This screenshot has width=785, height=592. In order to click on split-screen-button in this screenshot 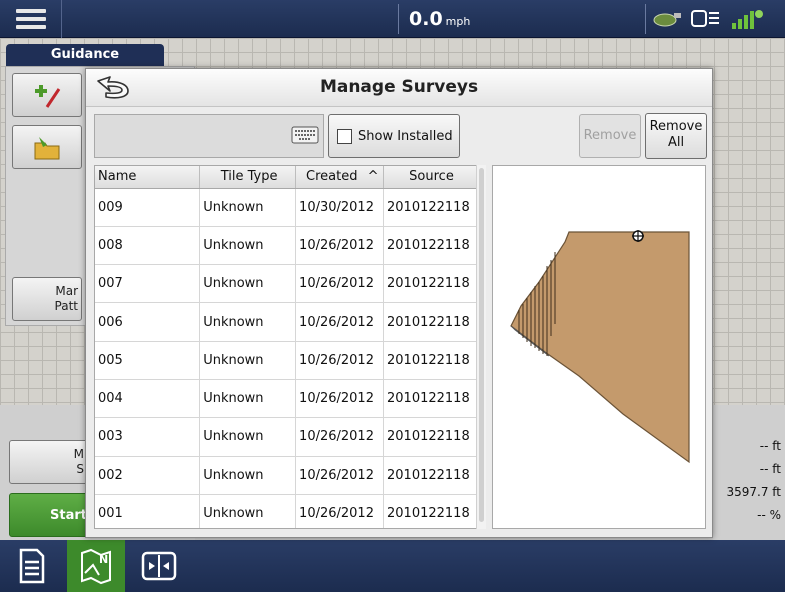, I will do `click(159, 566)`.